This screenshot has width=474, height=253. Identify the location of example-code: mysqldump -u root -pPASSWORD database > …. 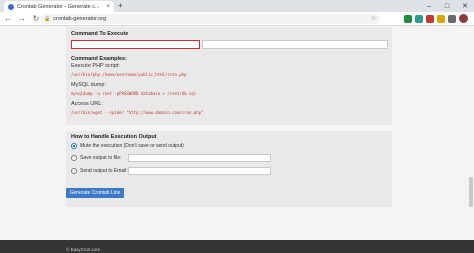
(134, 93).